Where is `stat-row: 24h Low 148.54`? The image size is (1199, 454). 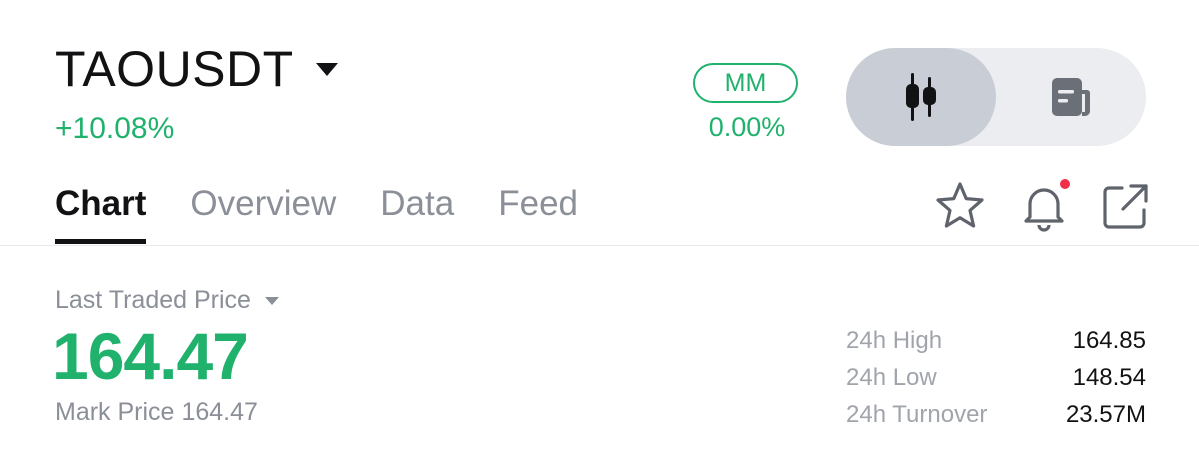
stat-row: 24h Low 148.54 is located at coordinates (996, 377).